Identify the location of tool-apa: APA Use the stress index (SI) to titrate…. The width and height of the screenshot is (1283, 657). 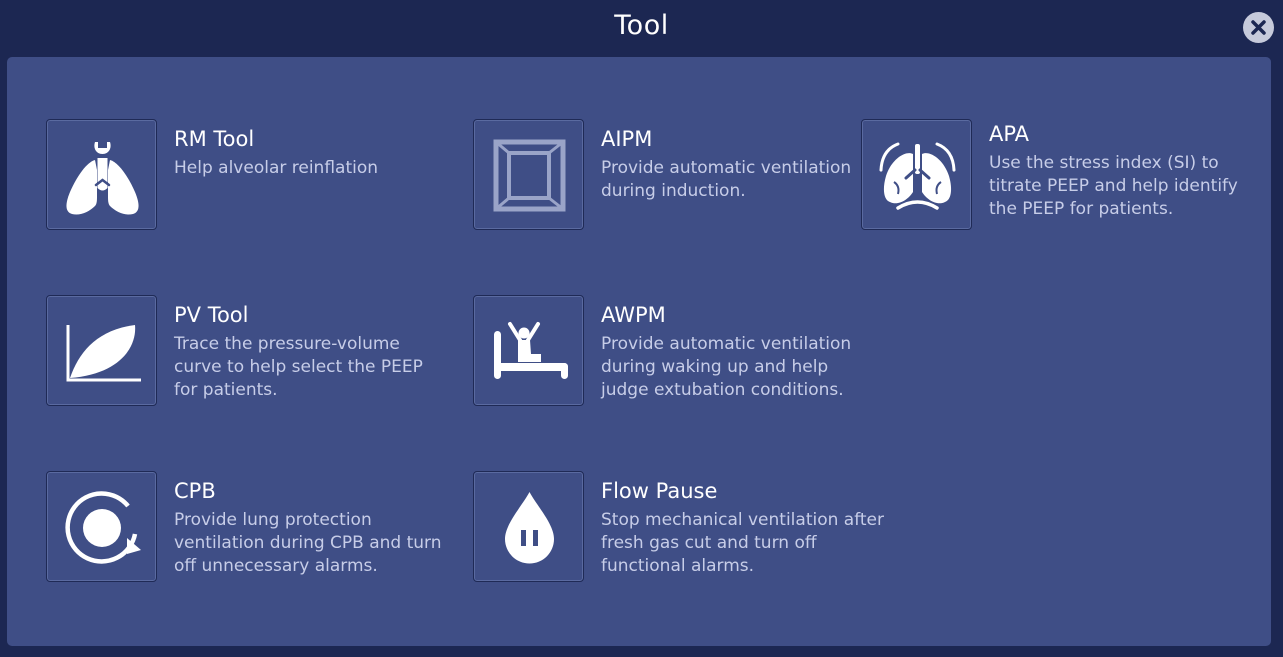
(1061, 175).